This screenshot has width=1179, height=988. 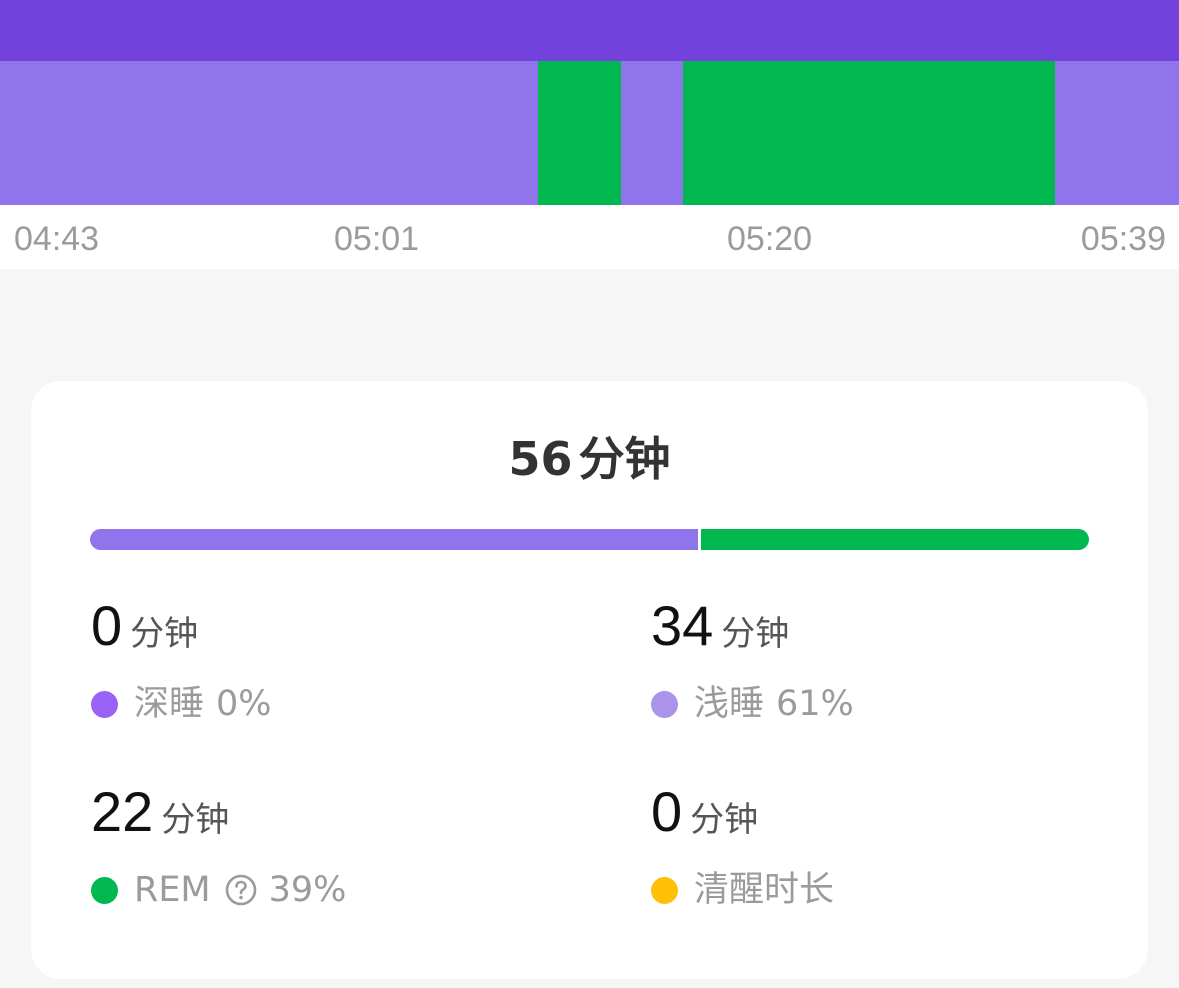 I want to click on stat-percent: 61%, so click(x=815, y=704).